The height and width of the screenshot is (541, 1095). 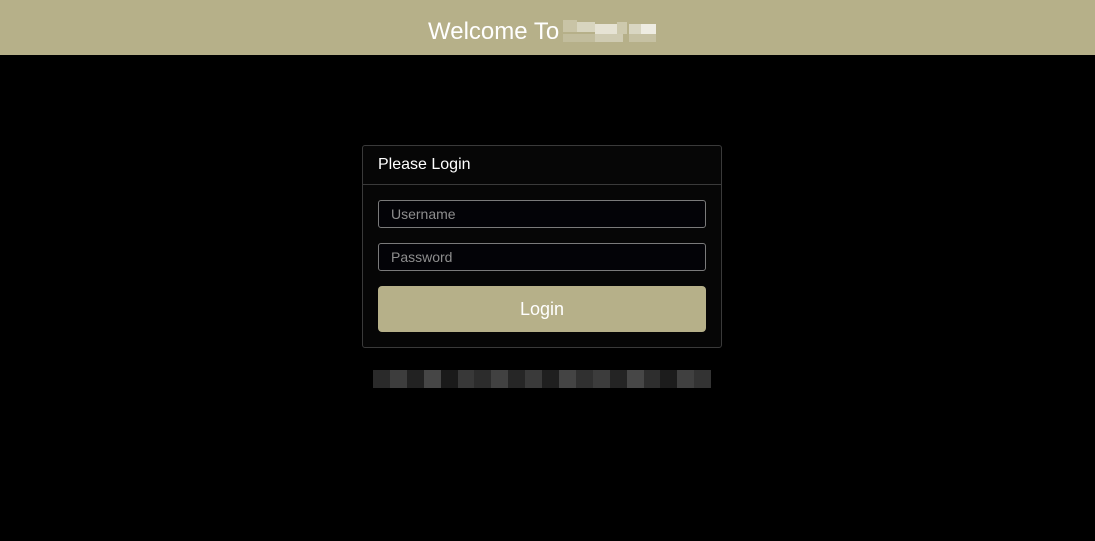 I want to click on login-panel-heading: Please Login, so click(x=542, y=165).